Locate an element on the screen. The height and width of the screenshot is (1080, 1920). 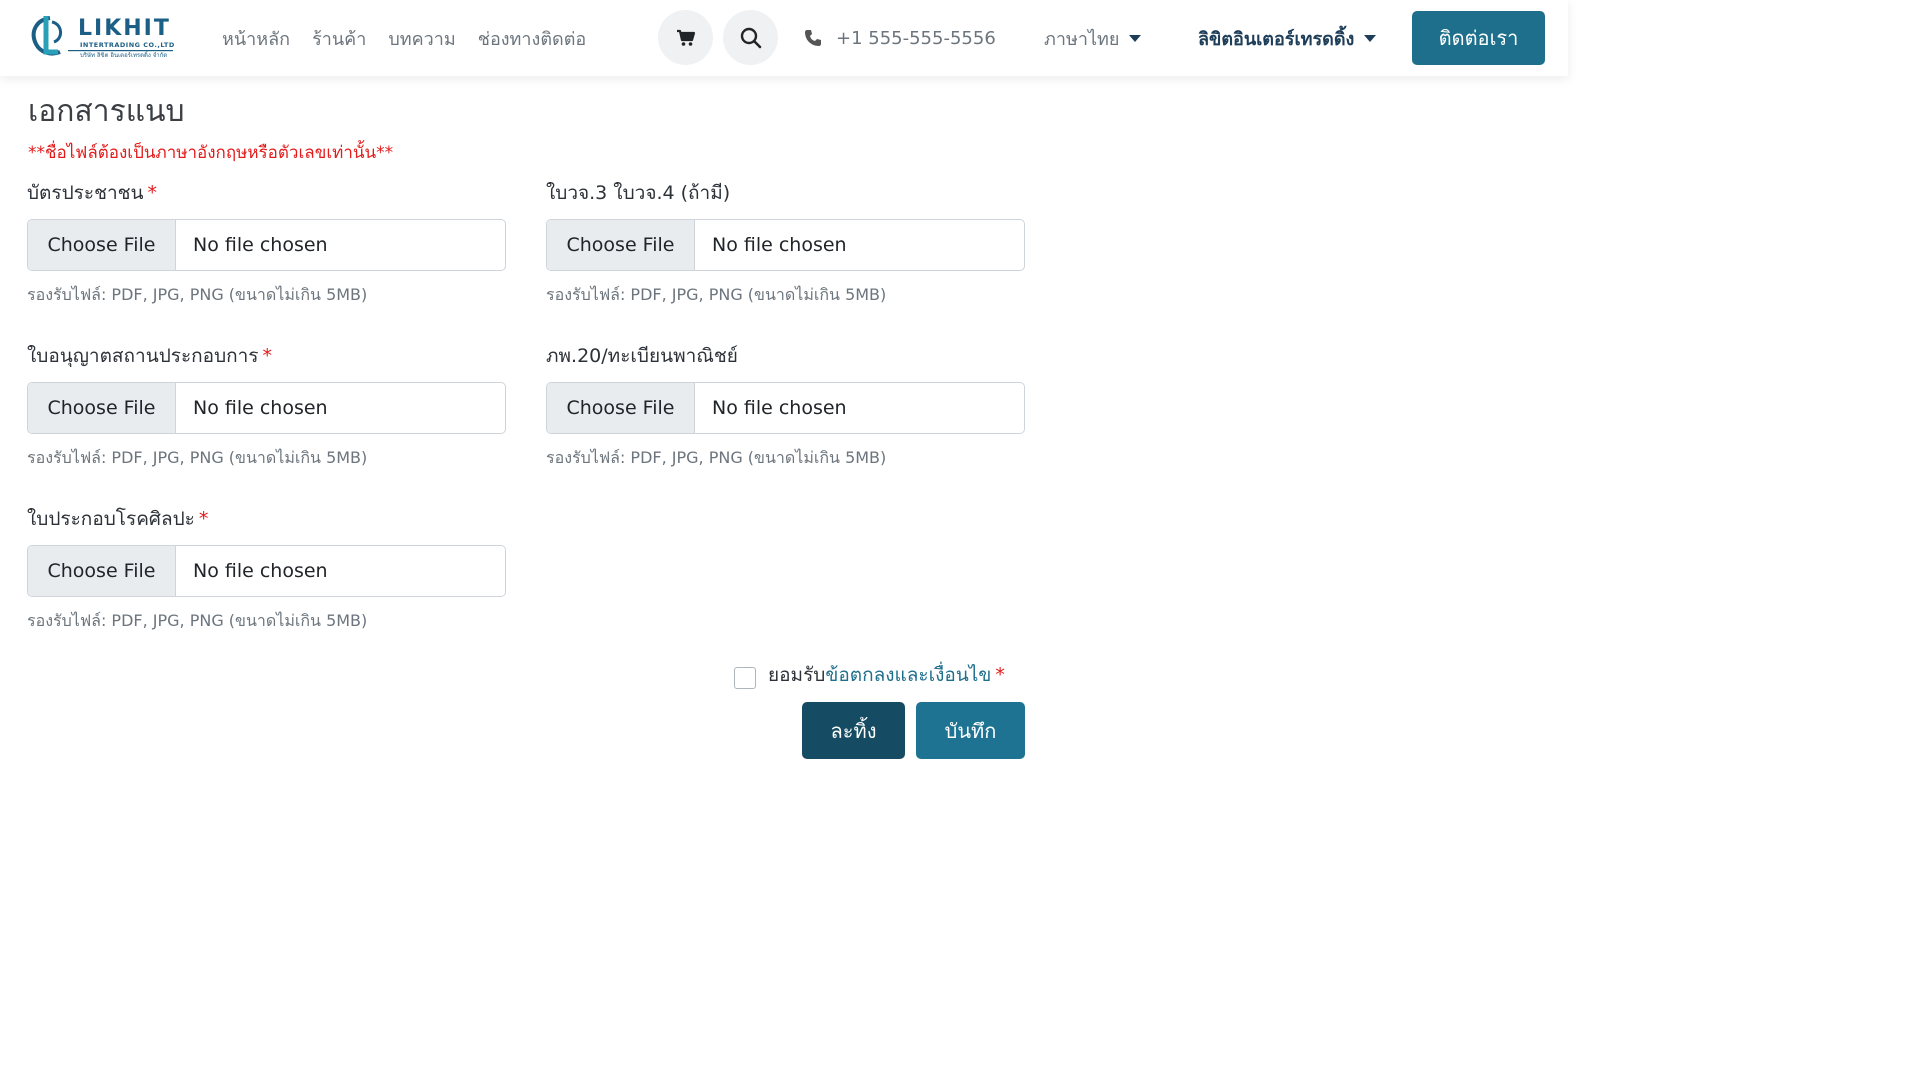
field-label: ใบวจ.3 ใบวจ.4 (ถ้ามี) is located at coordinates (638, 193).